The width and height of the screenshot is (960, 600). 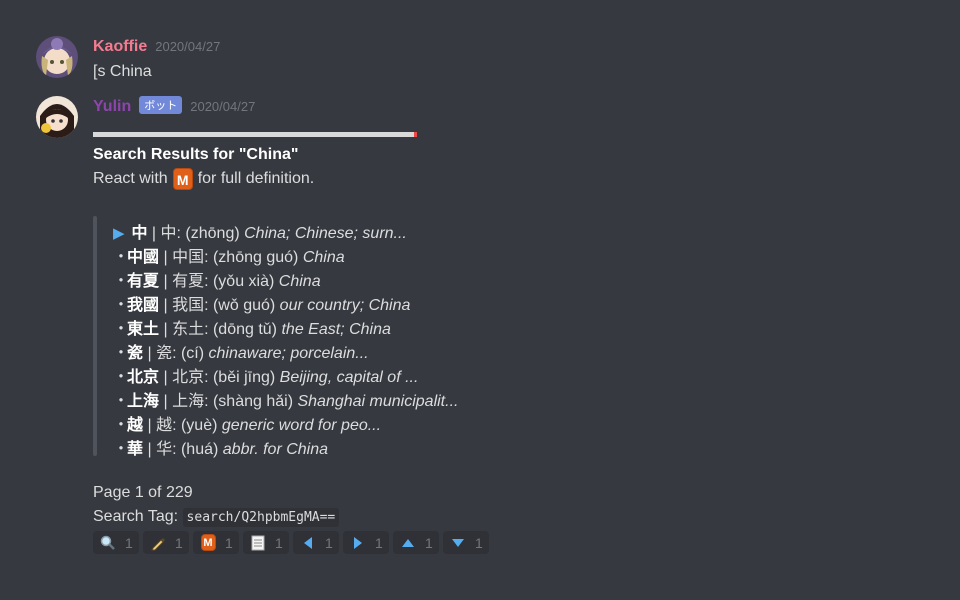 What do you see at coordinates (158, 543) in the screenshot?
I see `pen-icon` at bounding box center [158, 543].